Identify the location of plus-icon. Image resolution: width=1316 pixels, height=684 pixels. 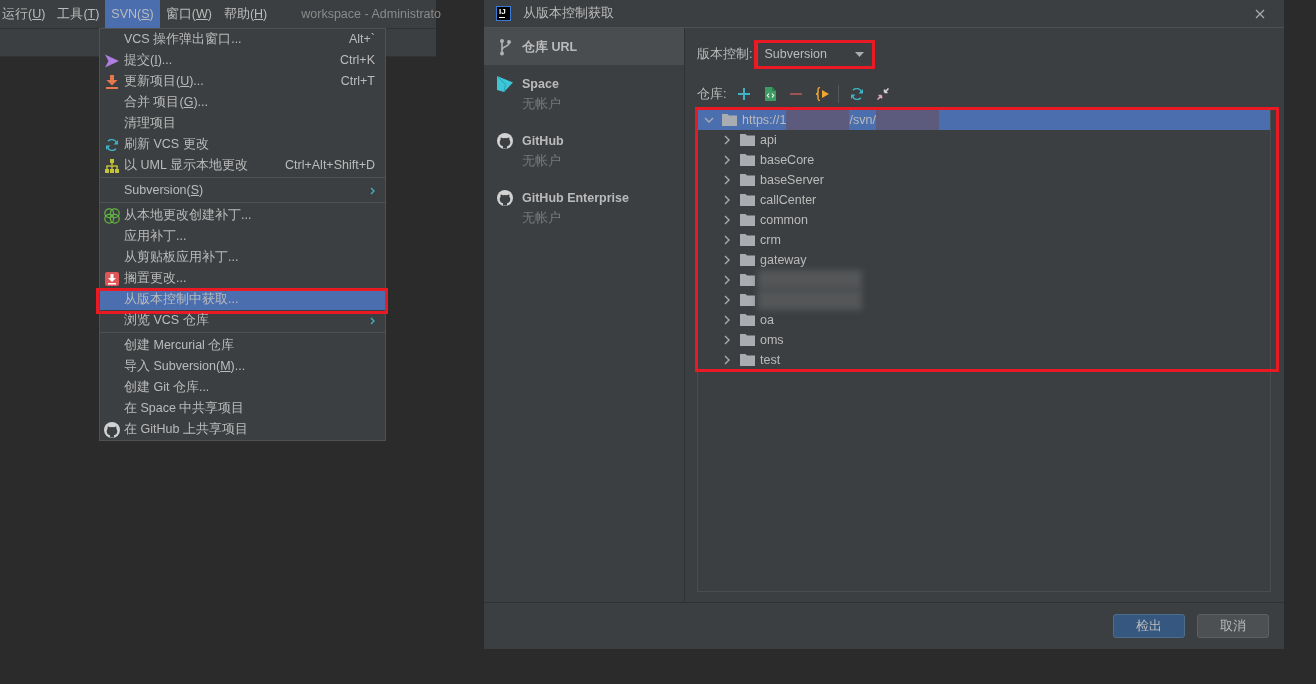
(744, 94).